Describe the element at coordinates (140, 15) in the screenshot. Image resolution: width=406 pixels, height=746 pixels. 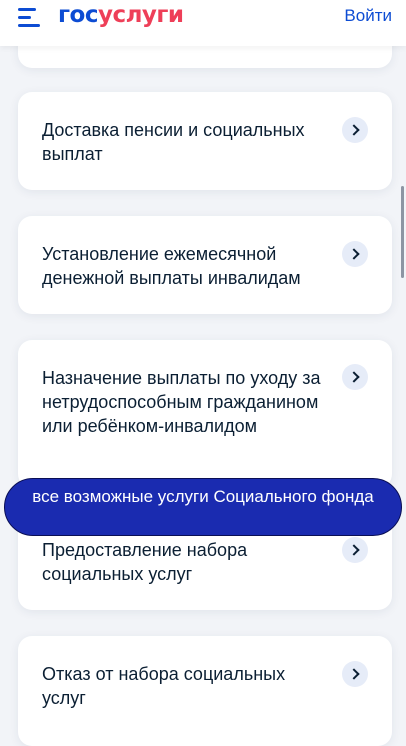
I see `logo-part-uslugi: услуги` at that location.